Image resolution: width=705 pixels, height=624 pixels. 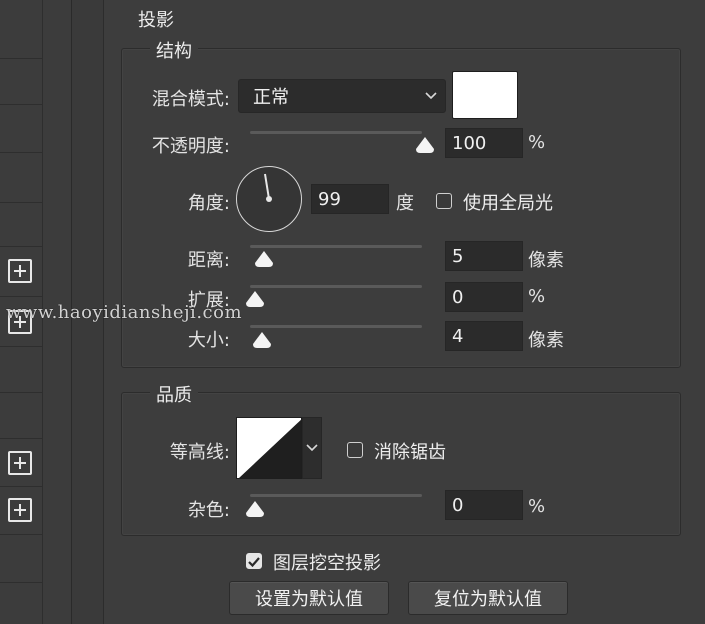 What do you see at coordinates (199, 452) in the screenshot?
I see `contour-label: 等高线:` at bounding box center [199, 452].